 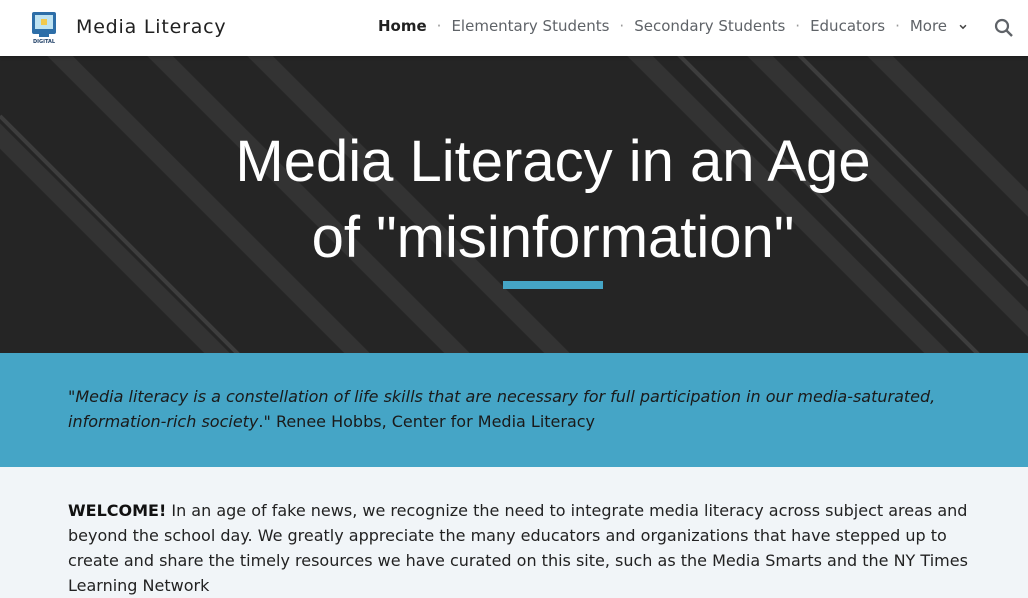 What do you see at coordinates (847, 26) in the screenshot?
I see `nav-item-educators: Educators` at bounding box center [847, 26].